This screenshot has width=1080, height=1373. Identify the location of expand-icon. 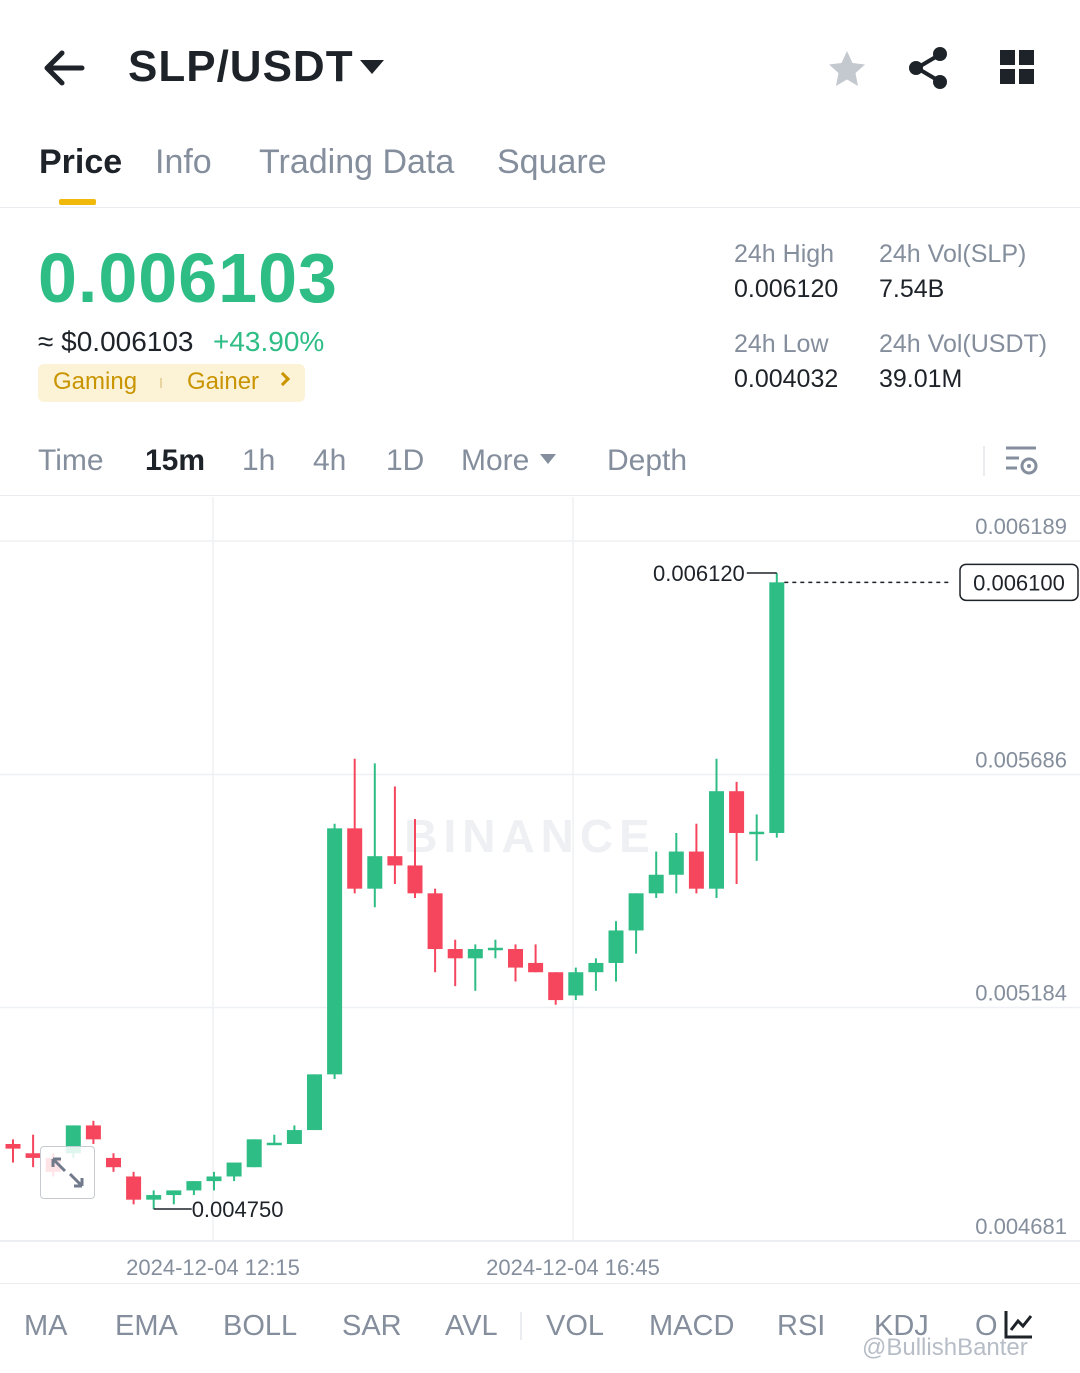
(67, 1172).